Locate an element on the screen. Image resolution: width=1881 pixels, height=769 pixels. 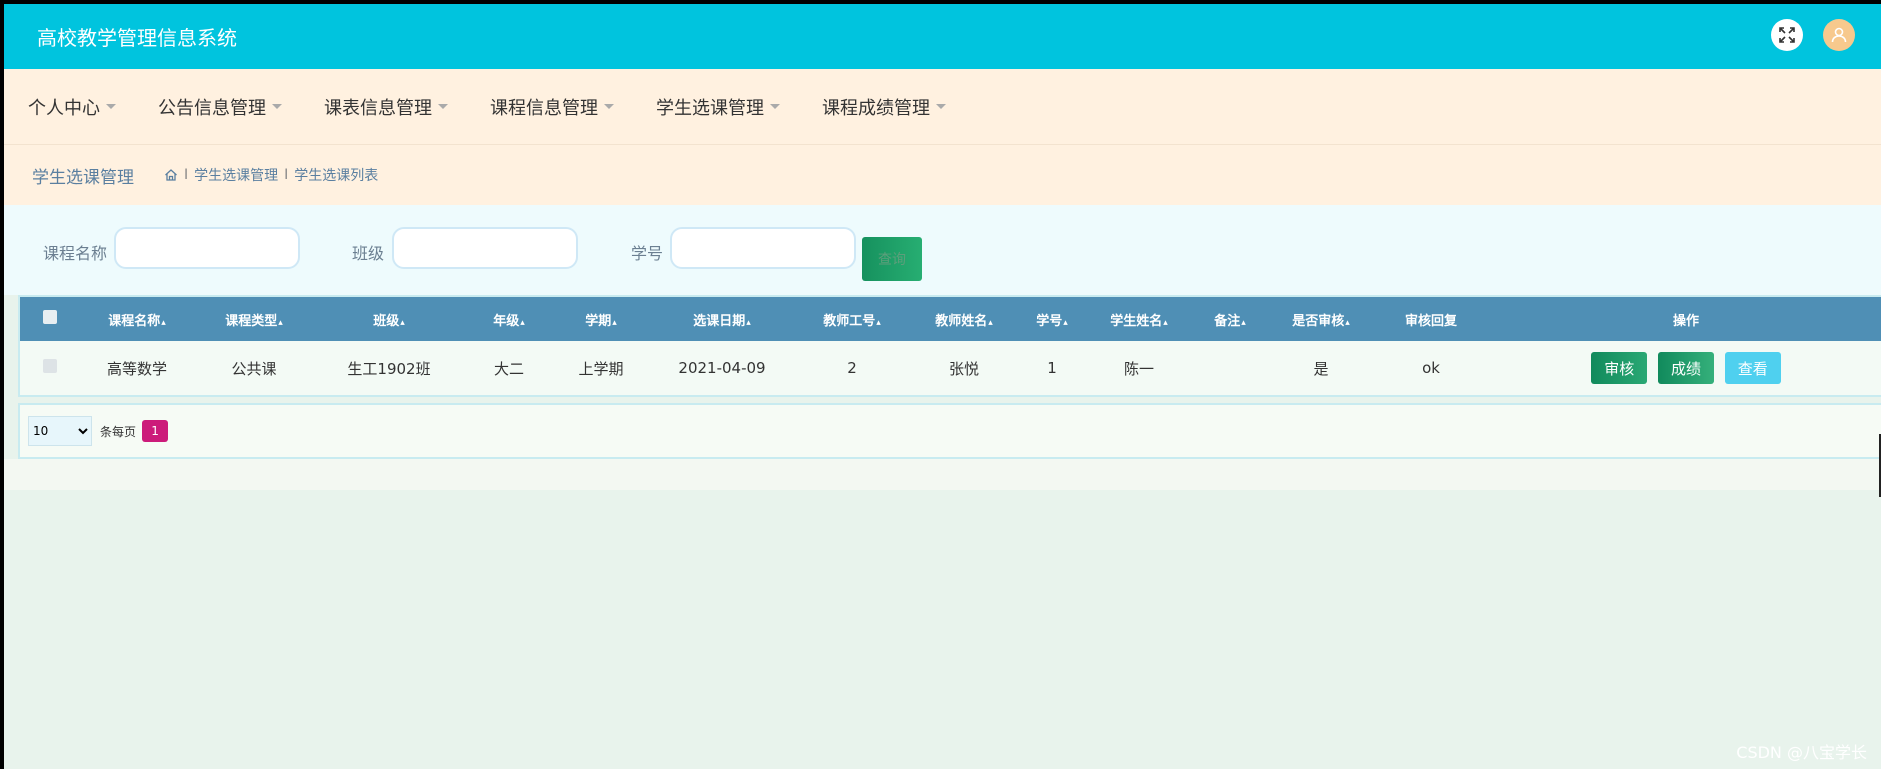
pagination: 10 条每页 1 is located at coordinates (949, 431).